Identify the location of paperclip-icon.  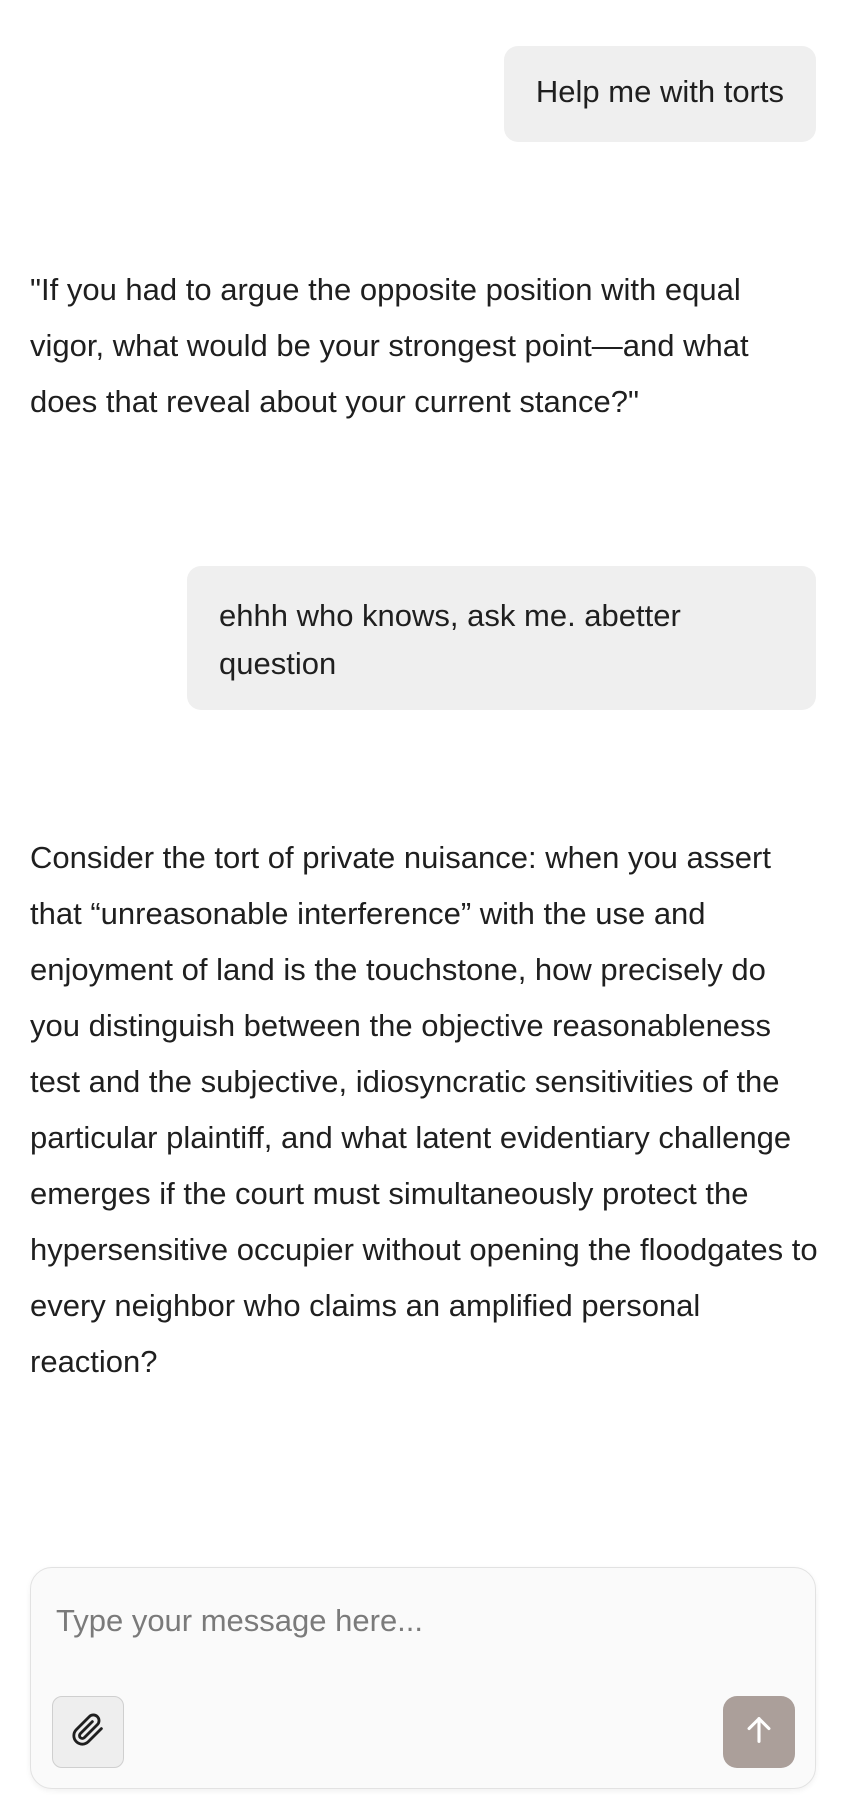
(88, 1732).